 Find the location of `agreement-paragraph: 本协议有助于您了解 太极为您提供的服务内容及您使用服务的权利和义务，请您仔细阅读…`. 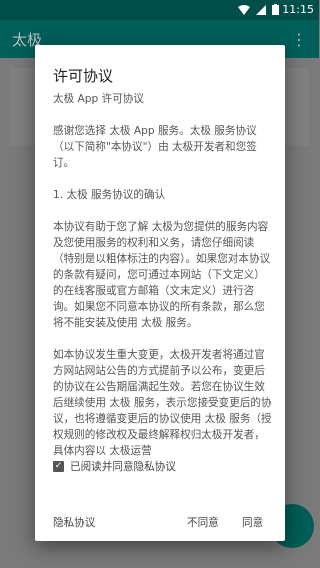

agreement-paragraph: 本协议有助于您了解 太极为您提供的服务内容及您使用服务的权利和义务，请您仔细阅读… is located at coordinates (162, 275).